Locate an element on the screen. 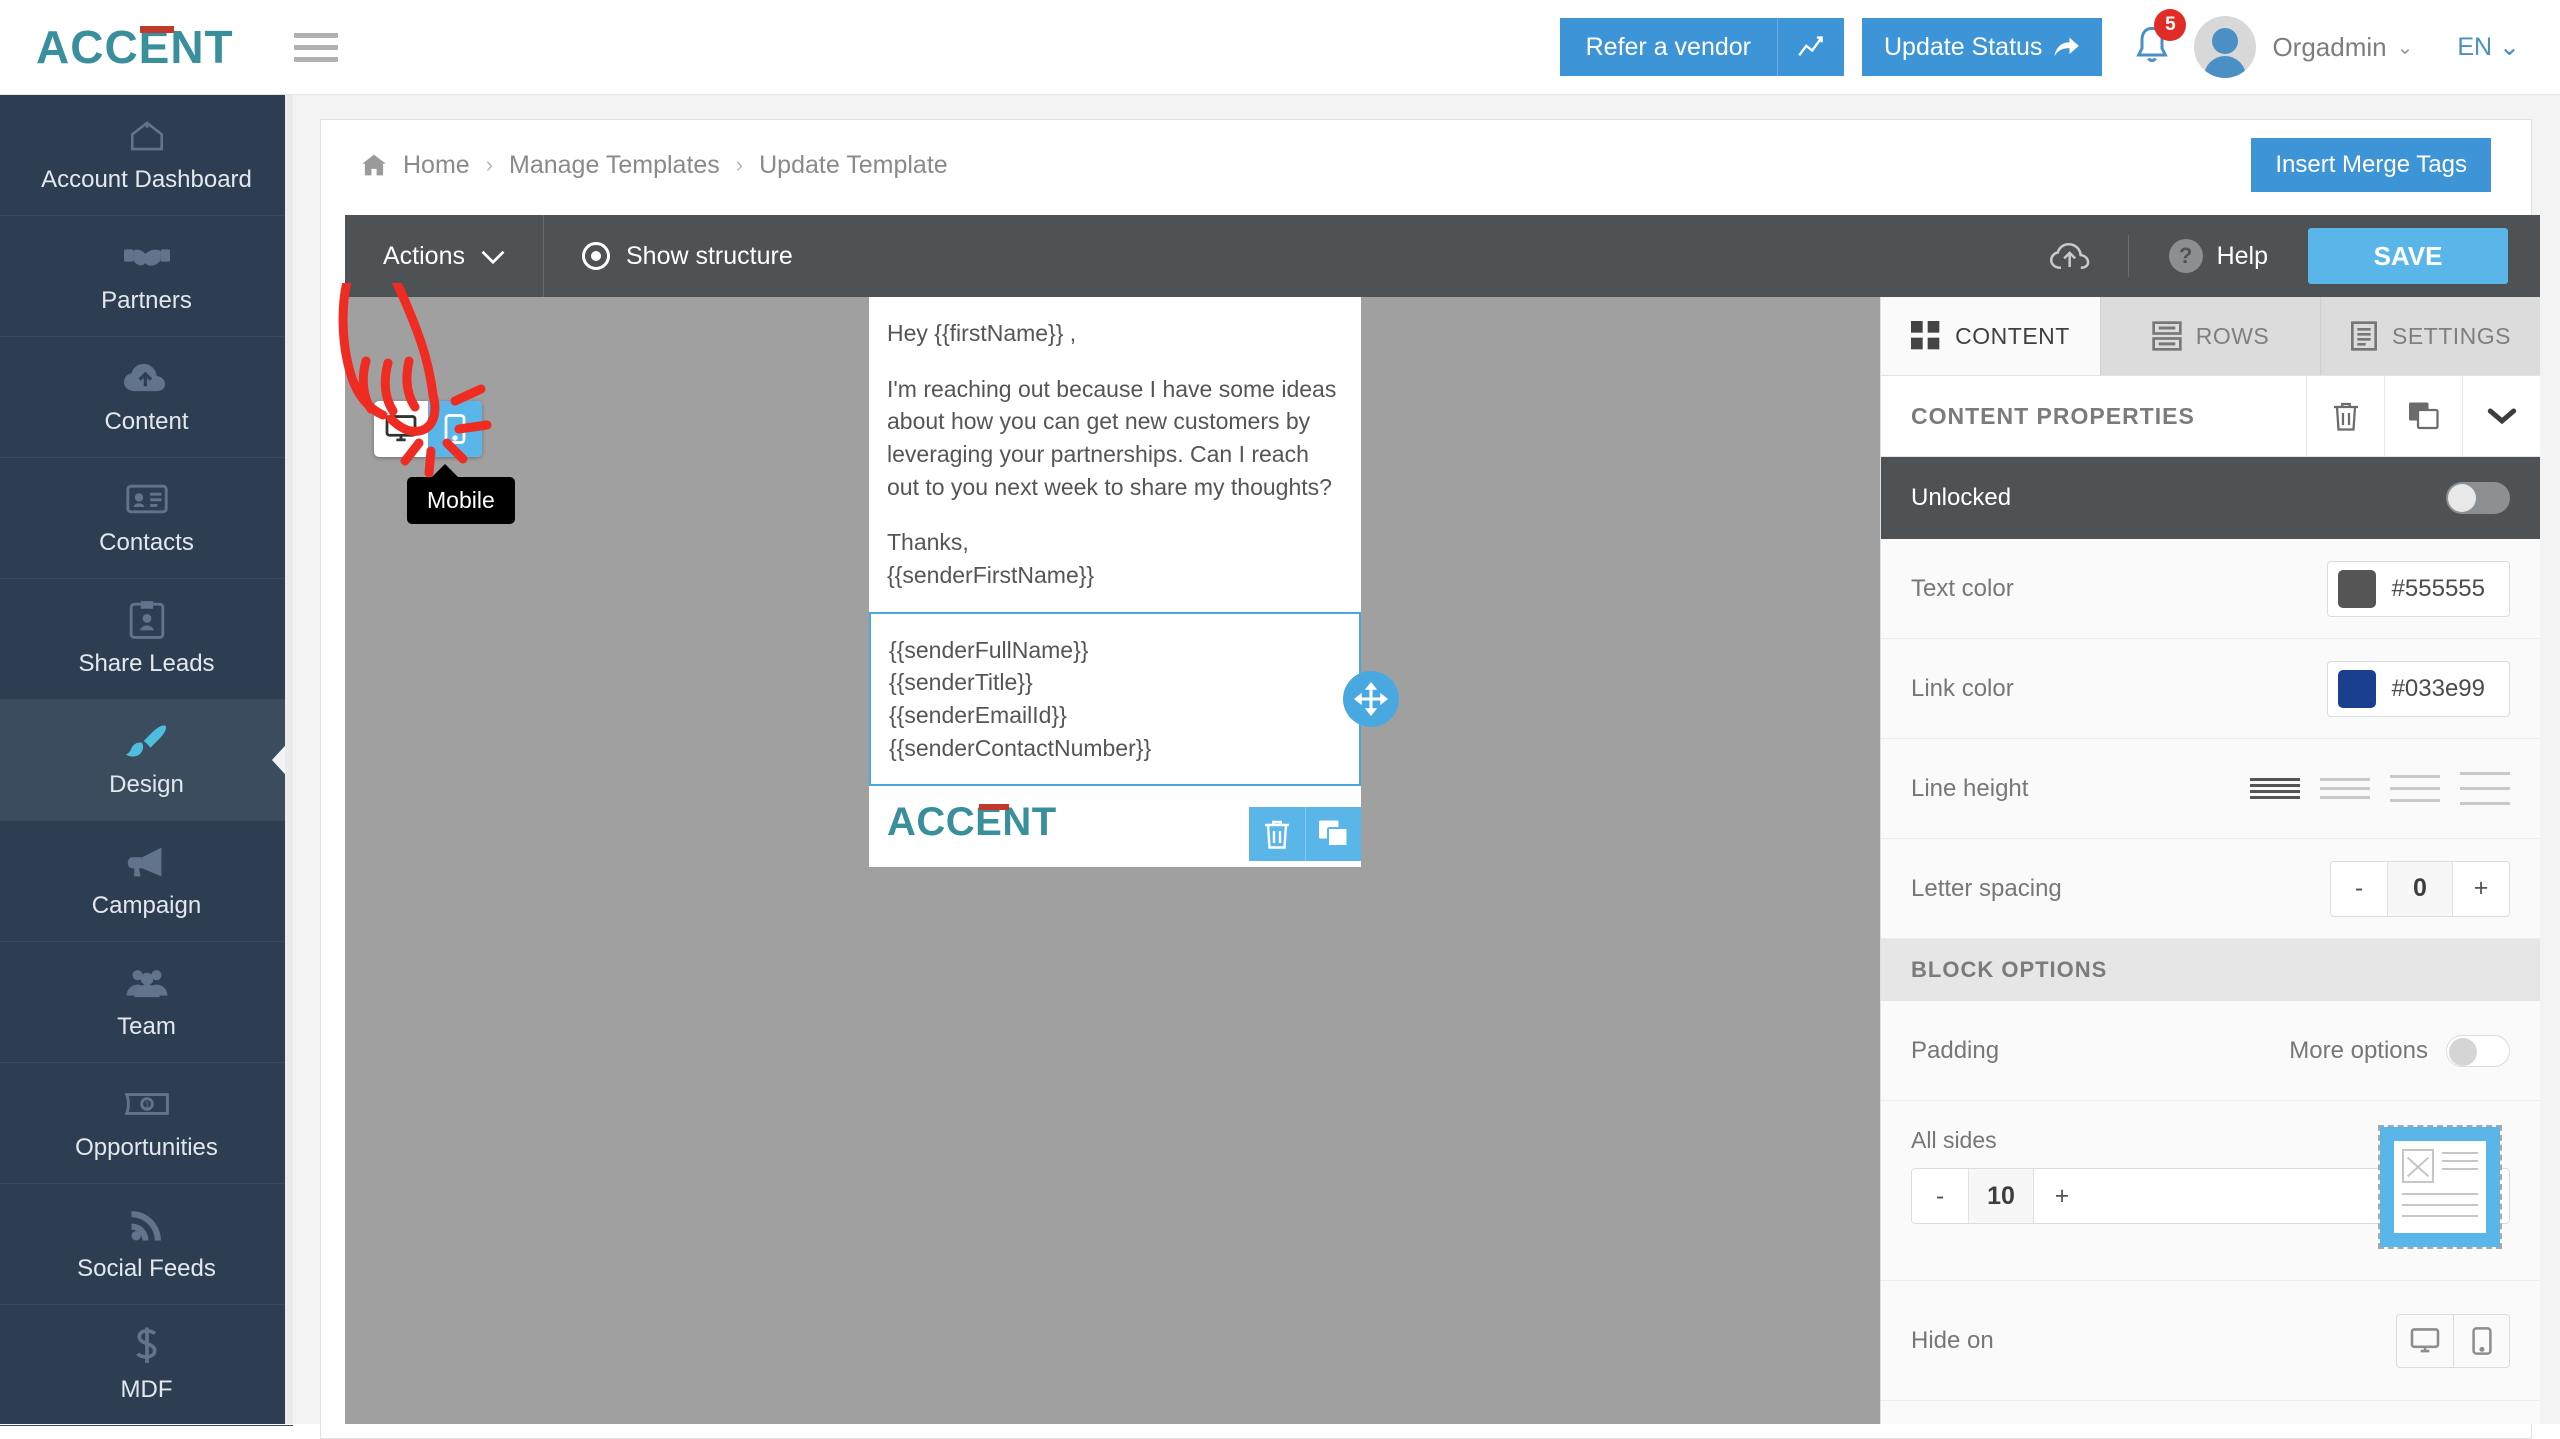 The height and width of the screenshot is (1439, 2560). tab-rows: ROWS is located at coordinates (2211, 336).